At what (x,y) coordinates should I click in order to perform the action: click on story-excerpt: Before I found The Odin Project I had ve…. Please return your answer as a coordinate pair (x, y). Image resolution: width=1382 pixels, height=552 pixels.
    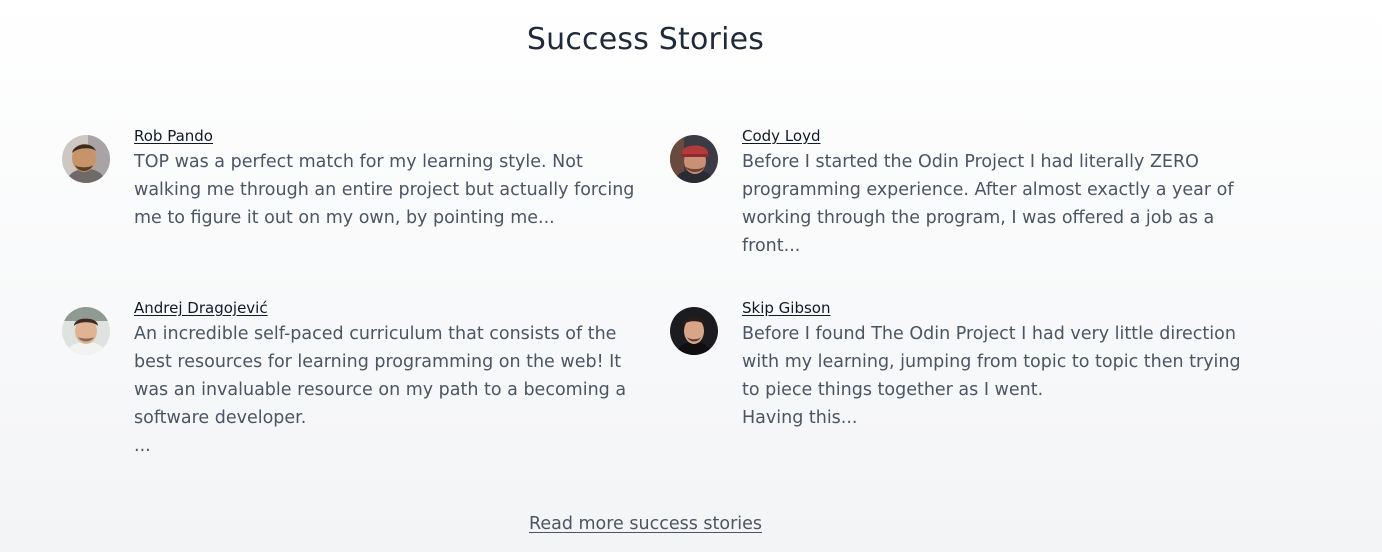
    Looking at the image, I should click on (991, 376).